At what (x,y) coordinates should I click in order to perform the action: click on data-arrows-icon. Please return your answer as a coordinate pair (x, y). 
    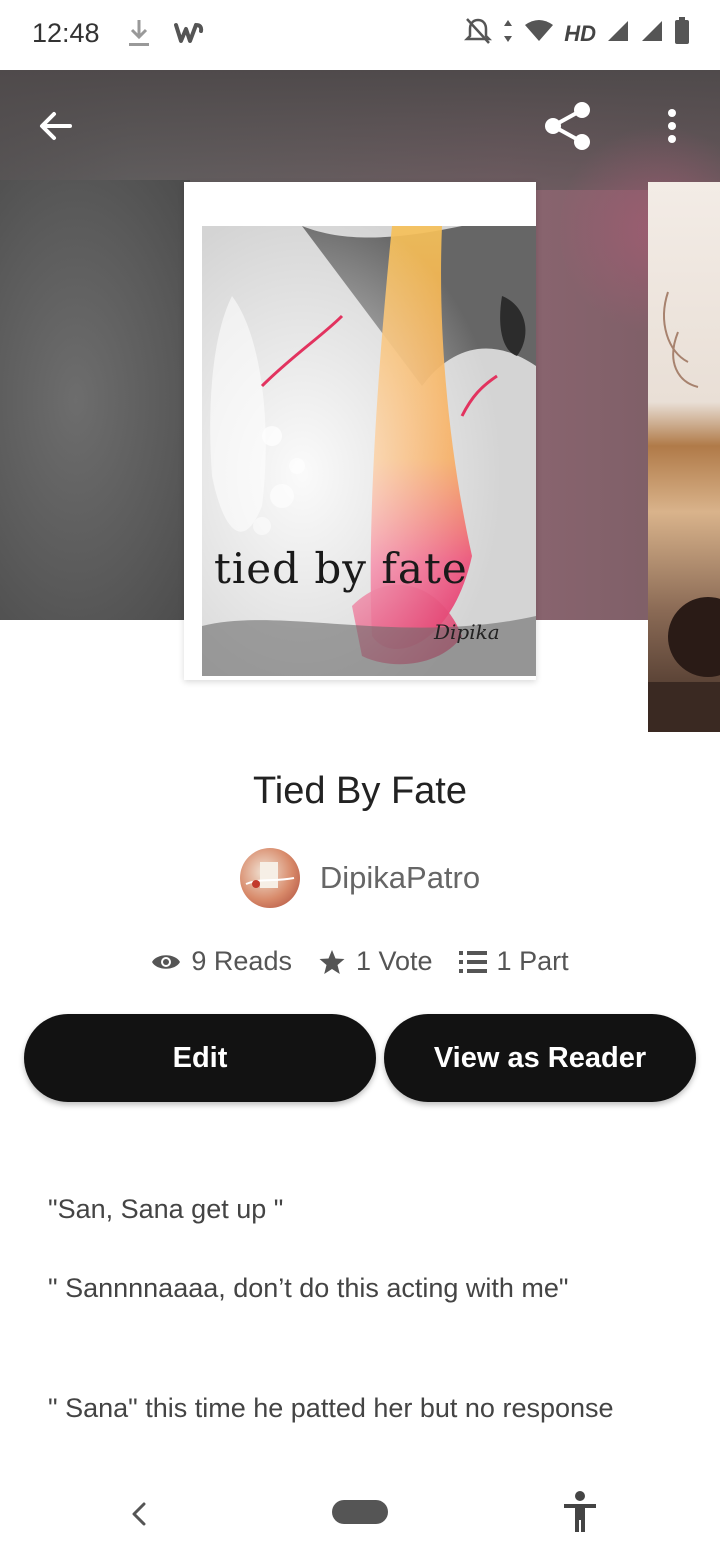
    Looking at the image, I should click on (508, 33).